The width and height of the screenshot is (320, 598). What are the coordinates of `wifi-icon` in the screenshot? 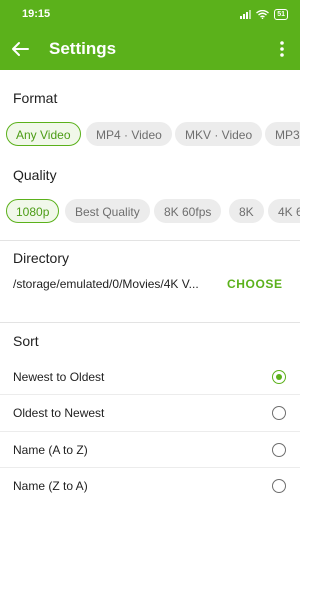 It's located at (263, 14).